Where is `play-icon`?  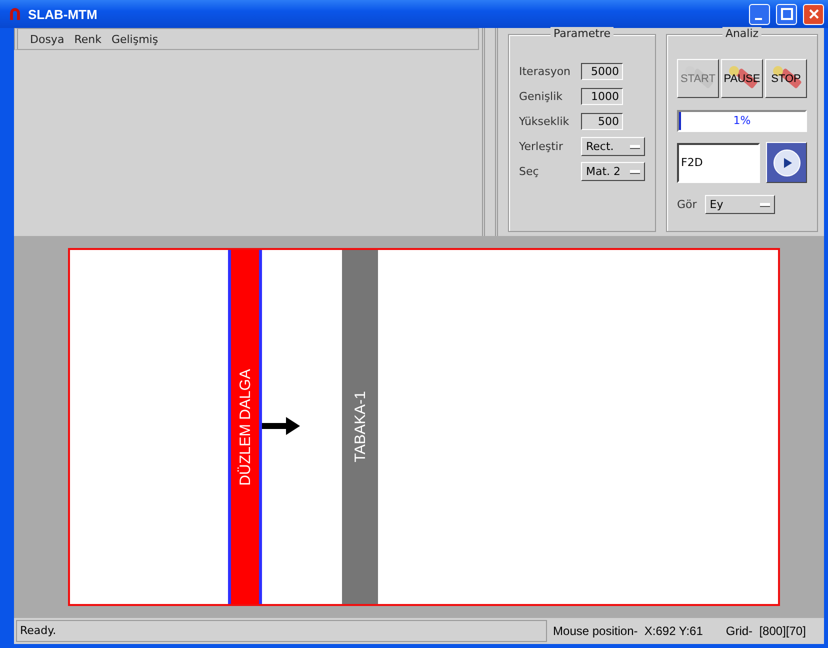
play-icon is located at coordinates (787, 163).